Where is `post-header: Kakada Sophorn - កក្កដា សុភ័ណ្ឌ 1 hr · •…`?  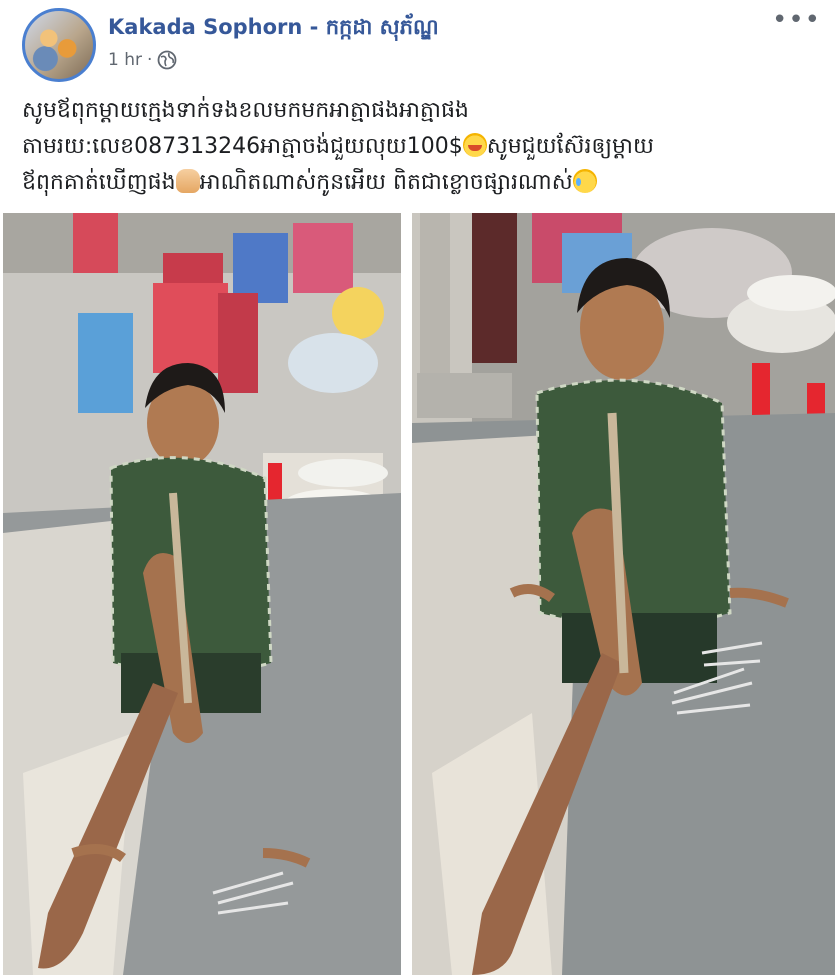
post-header: Kakada Sophorn - កក្កដា សុភ័ណ្ឌ 1 hr · •… is located at coordinates (417, 46).